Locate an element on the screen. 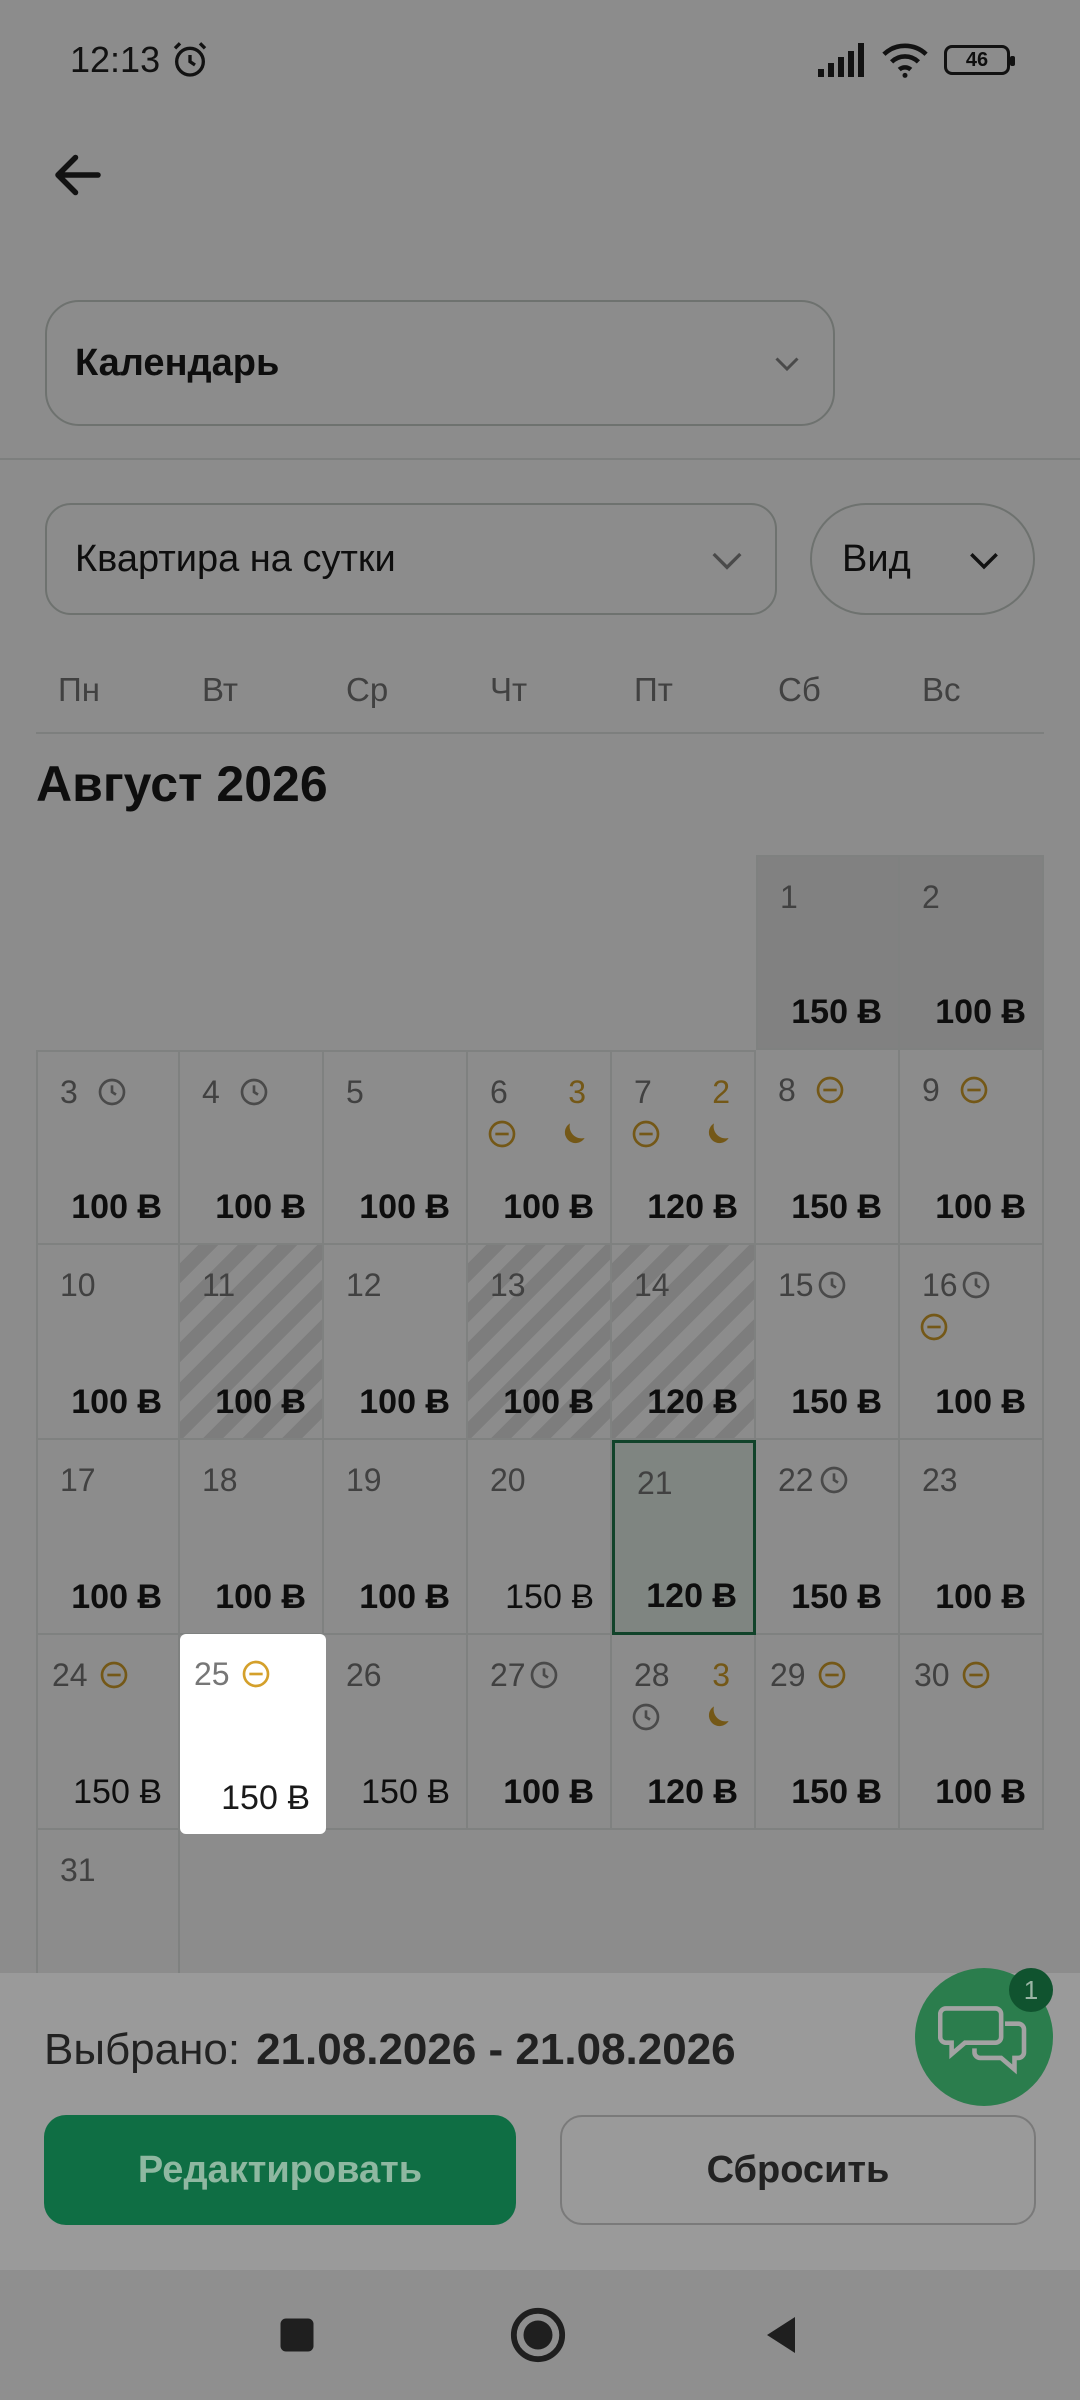 This screenshot has height=2400, width=1080. day-number: 10 is located at coordinates (78, 1285).